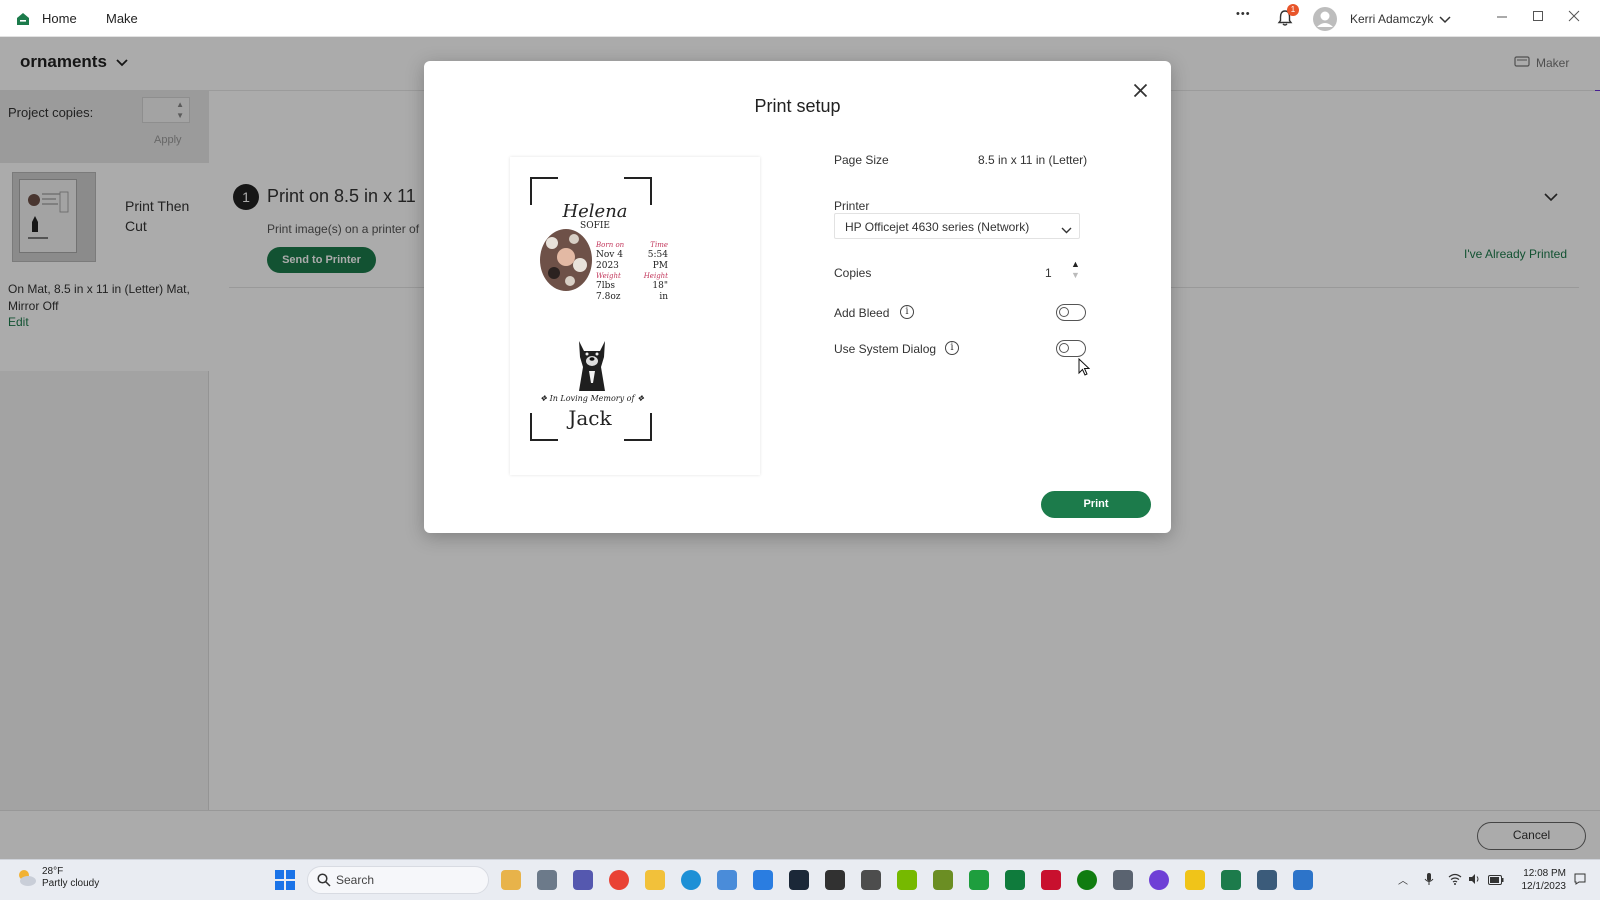 This screenshot has height=900, width=1600. Describe the element at coordinates (1048, 273) in the screenshot. I see `copies-input: 1` at that location.